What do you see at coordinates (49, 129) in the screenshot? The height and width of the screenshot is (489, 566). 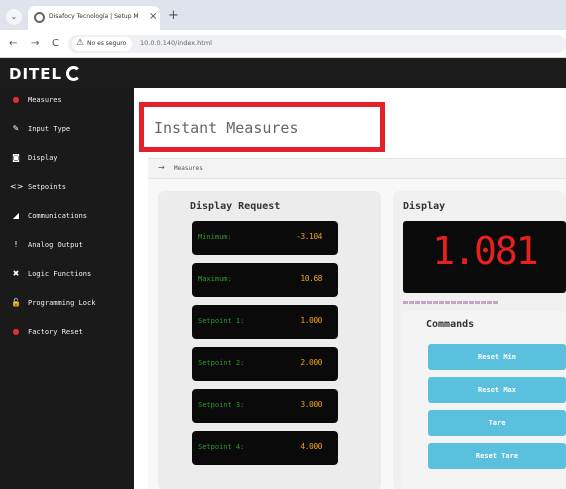 I see `sidebar-item-label: Input Type` at bounding box center [49, 129].